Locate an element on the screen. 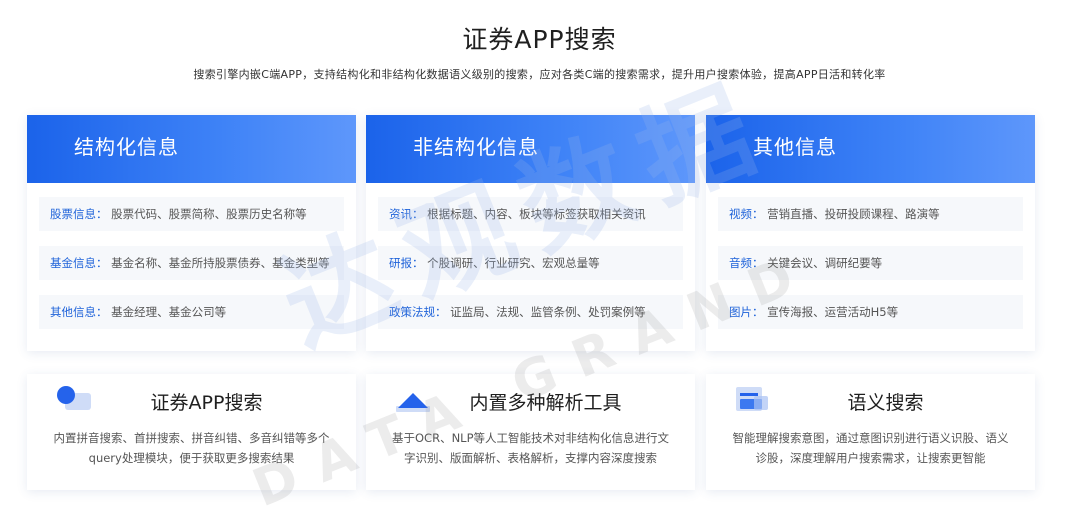  row-key: 图片： is located at coordinates (746, 312).